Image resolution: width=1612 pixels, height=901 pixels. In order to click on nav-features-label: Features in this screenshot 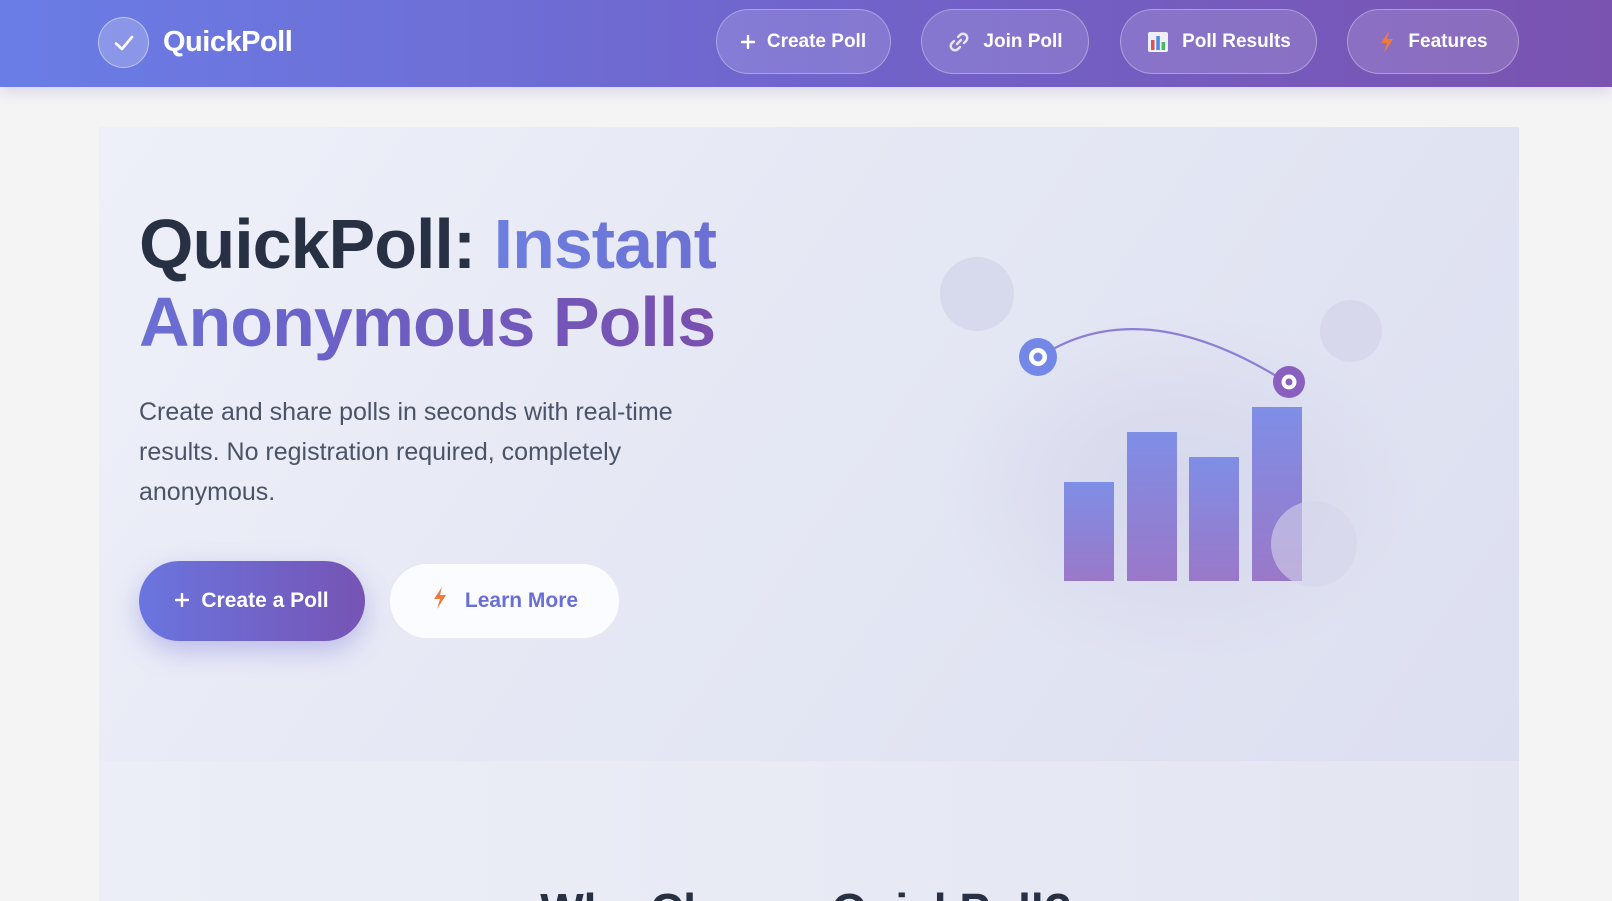, I will do `click(1448, 41)`.